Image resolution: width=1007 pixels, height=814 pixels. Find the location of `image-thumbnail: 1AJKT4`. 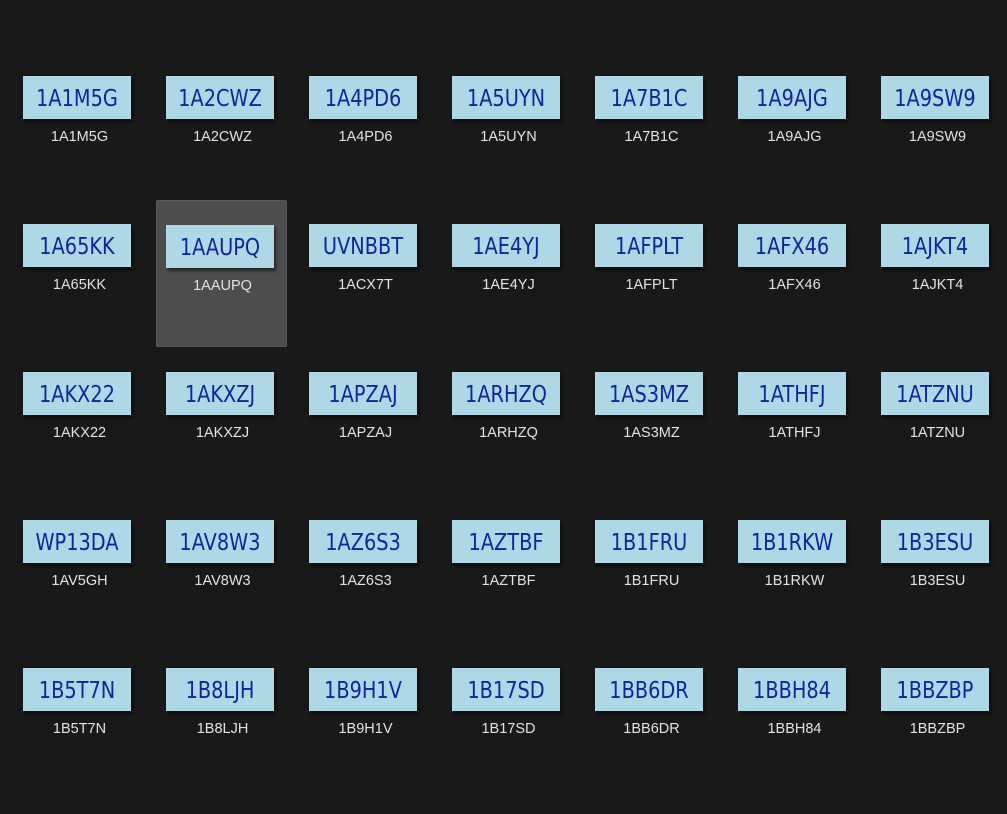

image-thumbnail: 1AJKT4 is located at coordinates (935, 245).